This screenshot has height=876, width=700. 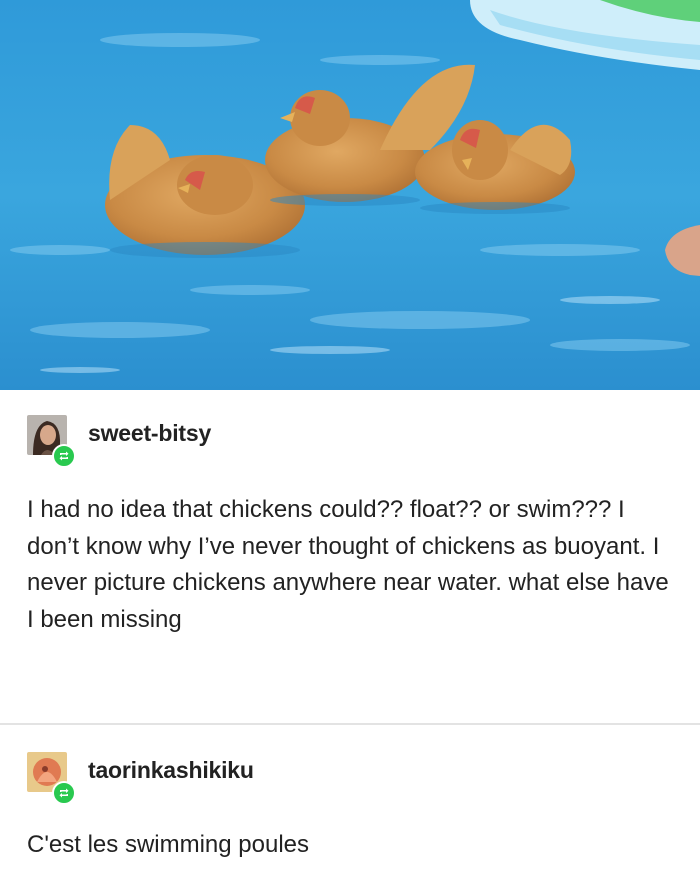 I want to click on username: sweet-bitsy, so click(x=149, y=433).